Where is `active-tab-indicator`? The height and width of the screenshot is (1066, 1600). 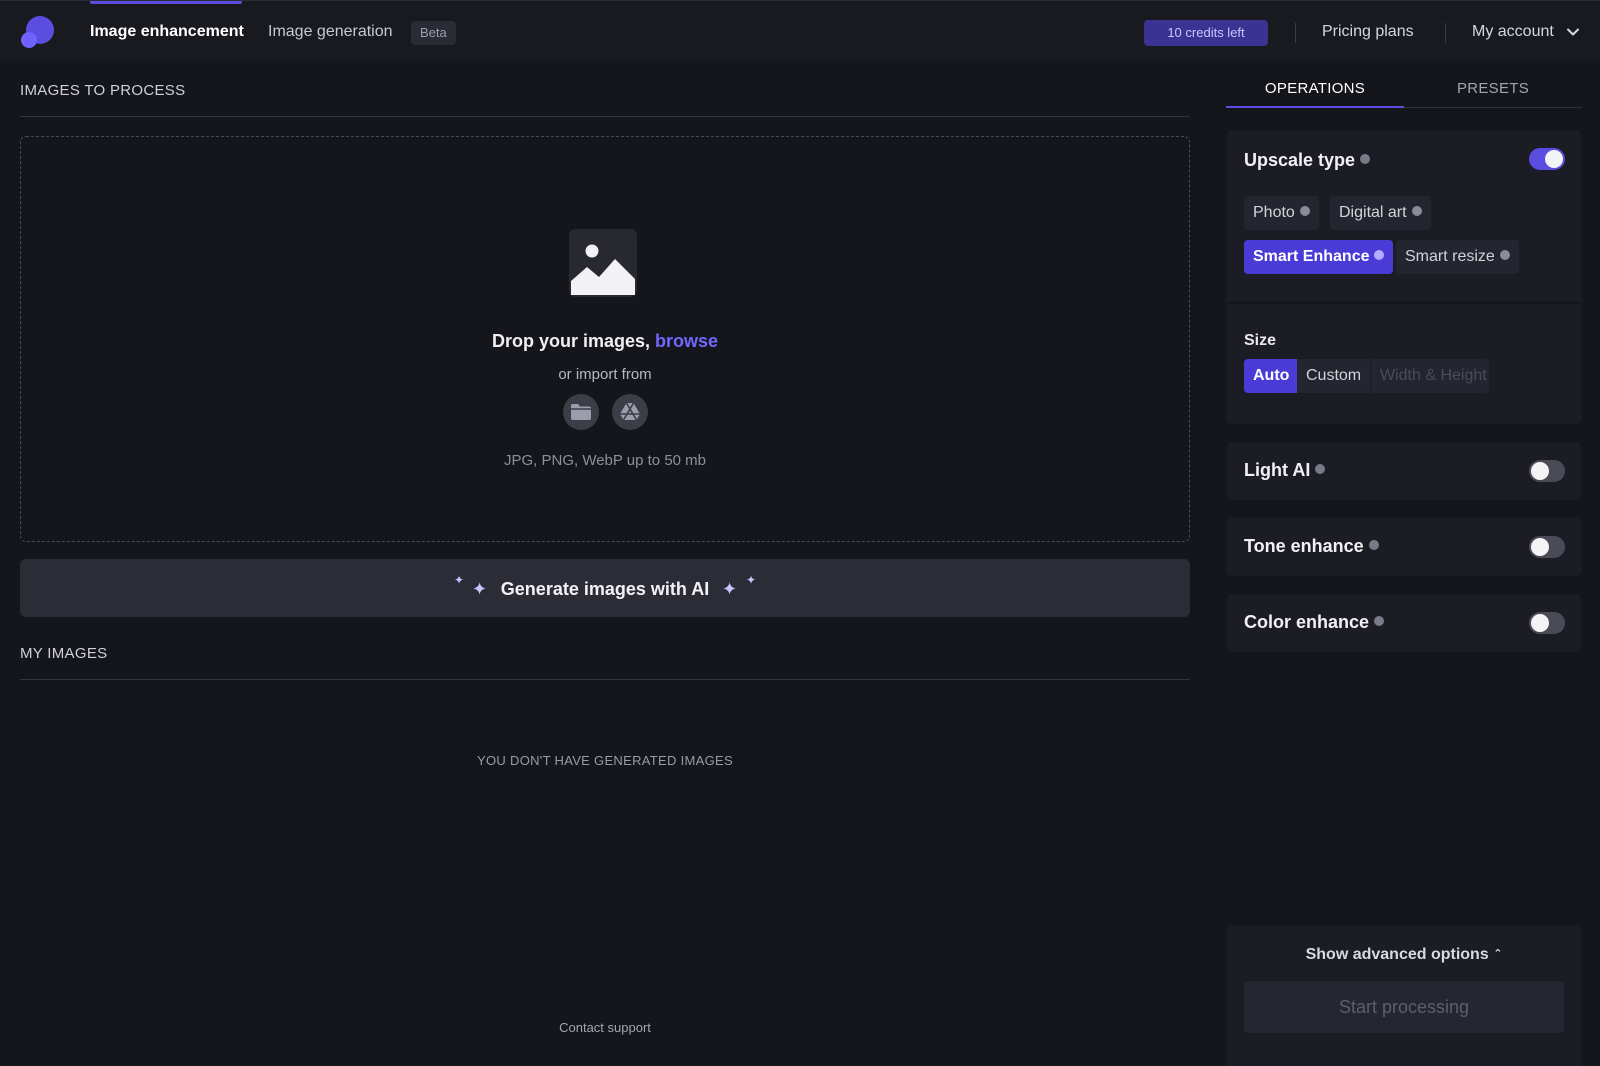 active-tab-indicator is located at coordinates (1315, 107).